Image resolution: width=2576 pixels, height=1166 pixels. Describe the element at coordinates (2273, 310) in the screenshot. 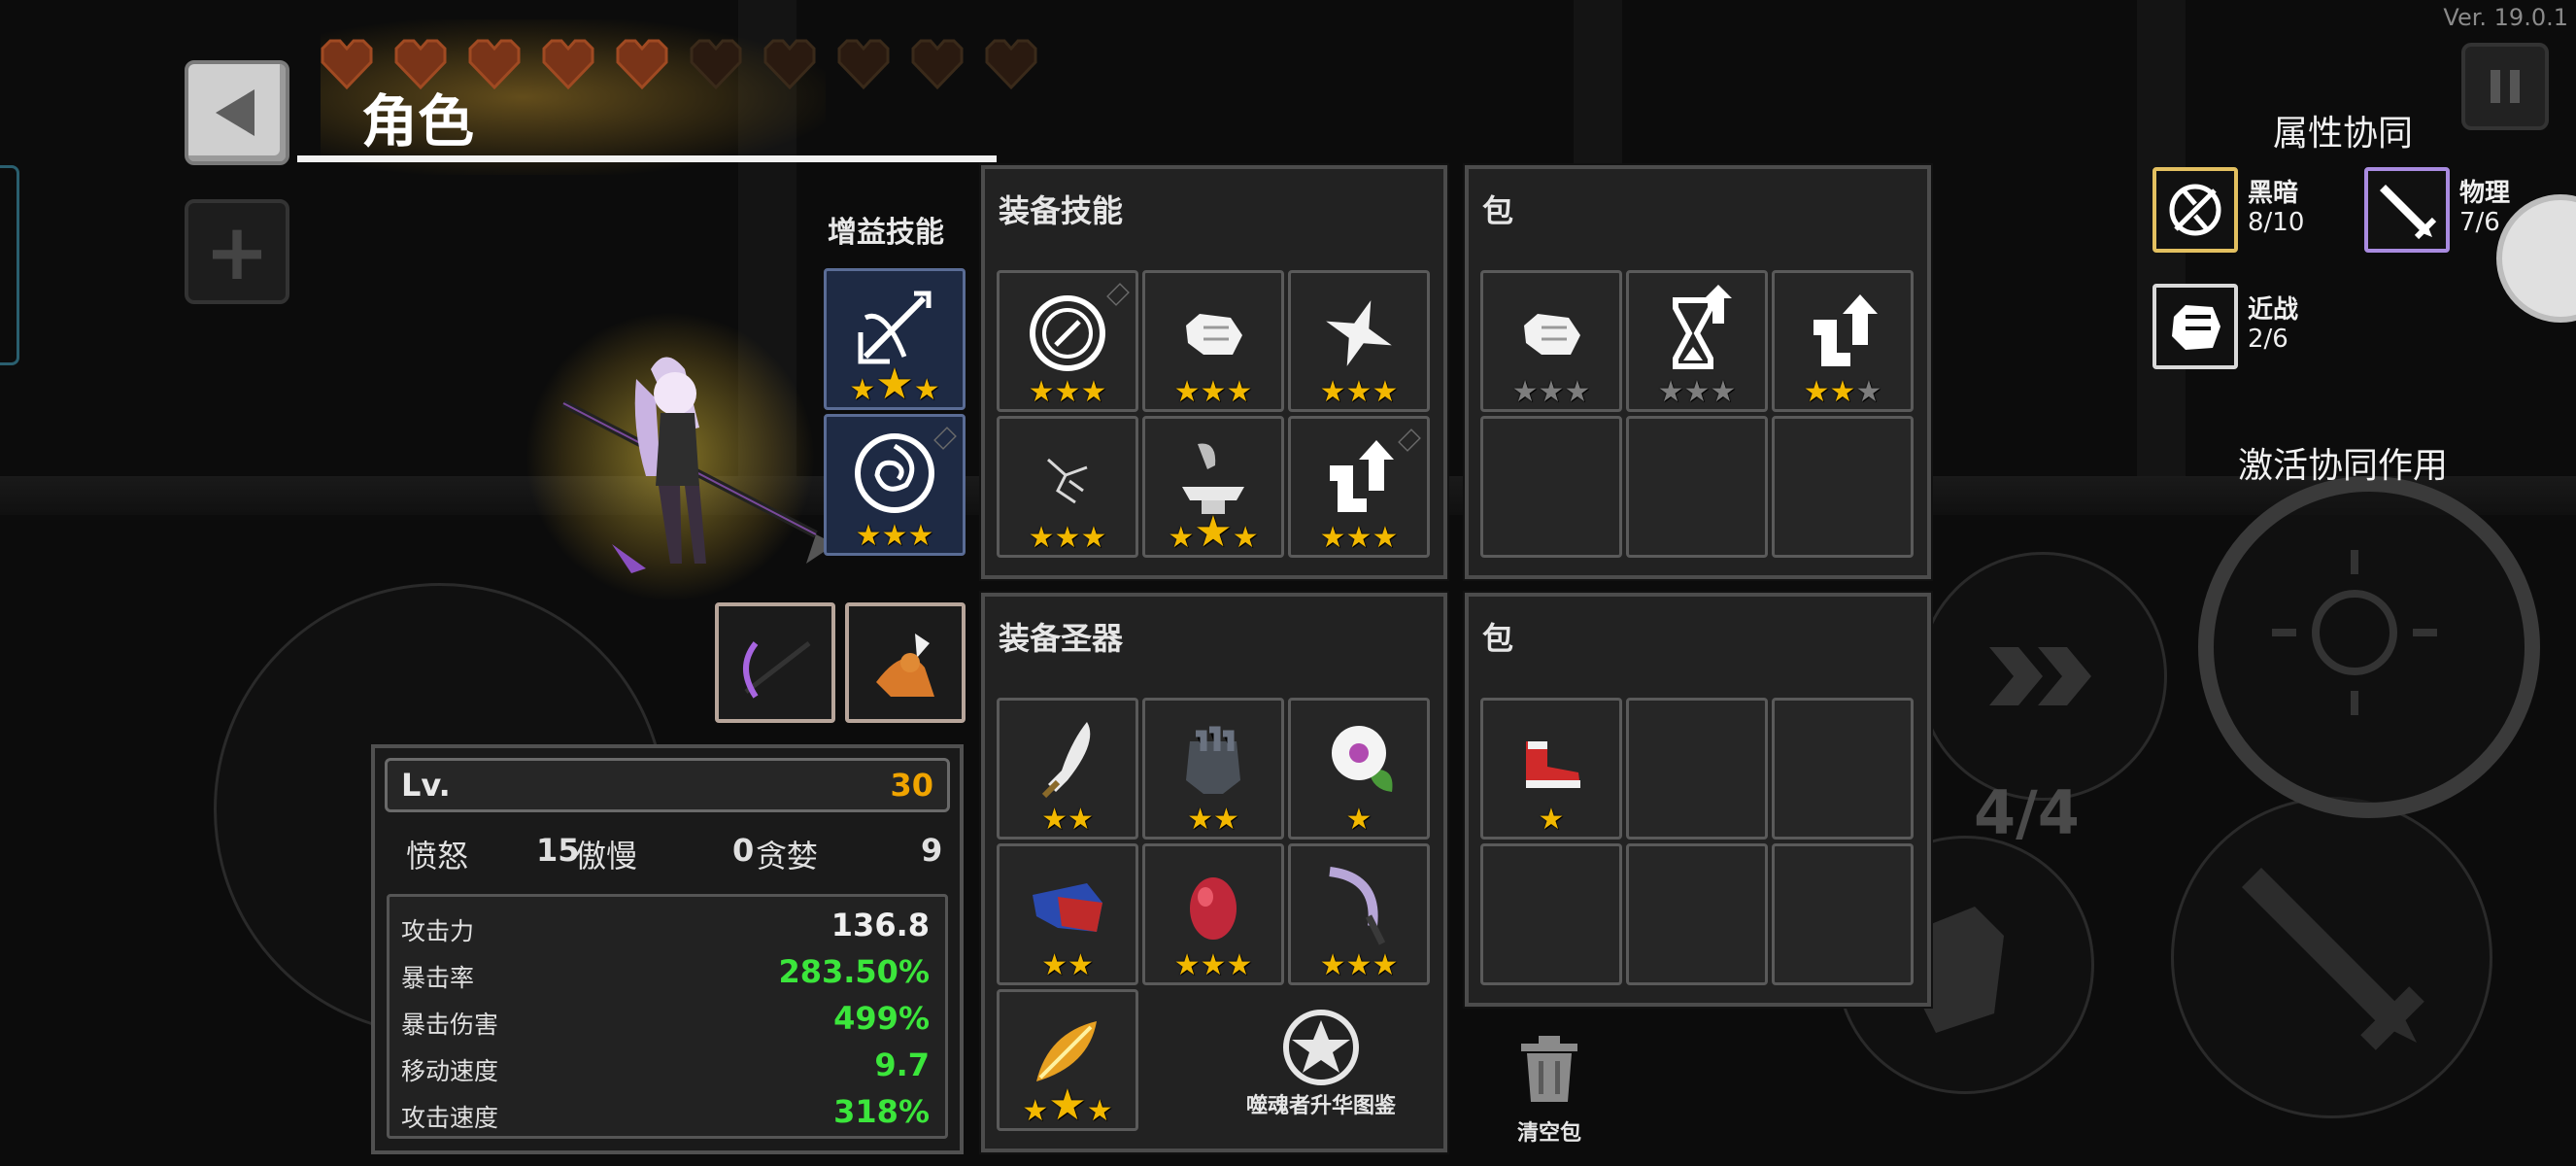

I see `synergy-name: 近战` at that location.